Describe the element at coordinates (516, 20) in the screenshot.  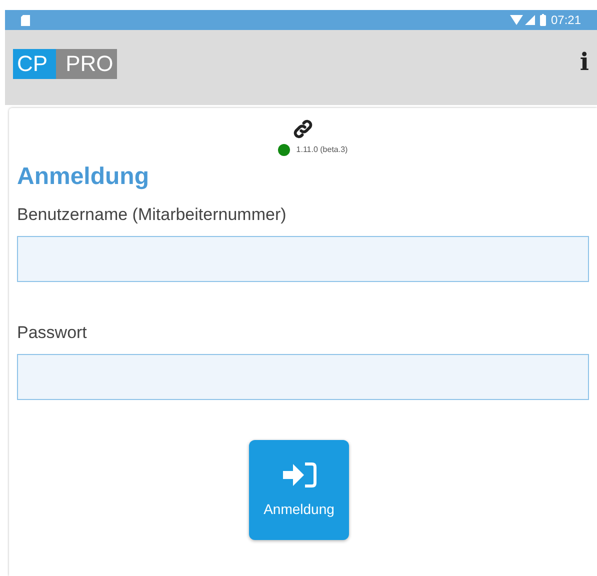
I see `wifi-icon` at that location.